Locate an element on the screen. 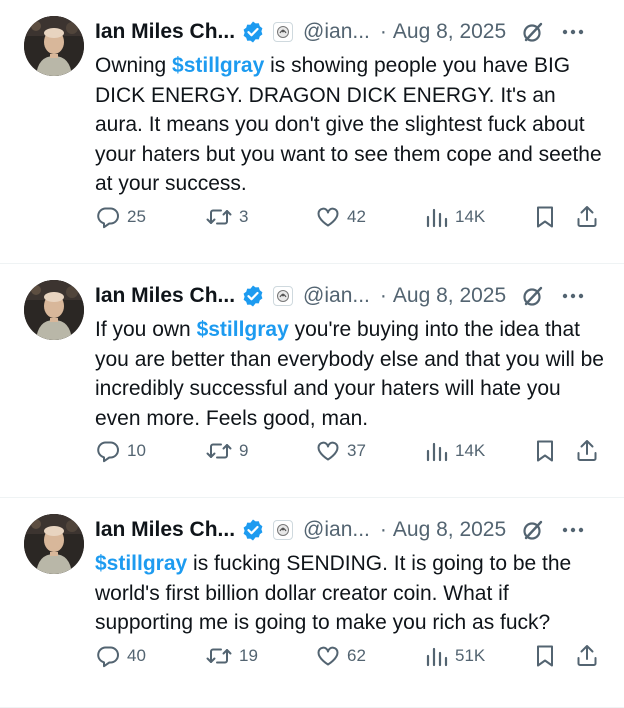 This screenshot has height=708, width=624. reply-button: 10 is located at coordinates (150, 451).